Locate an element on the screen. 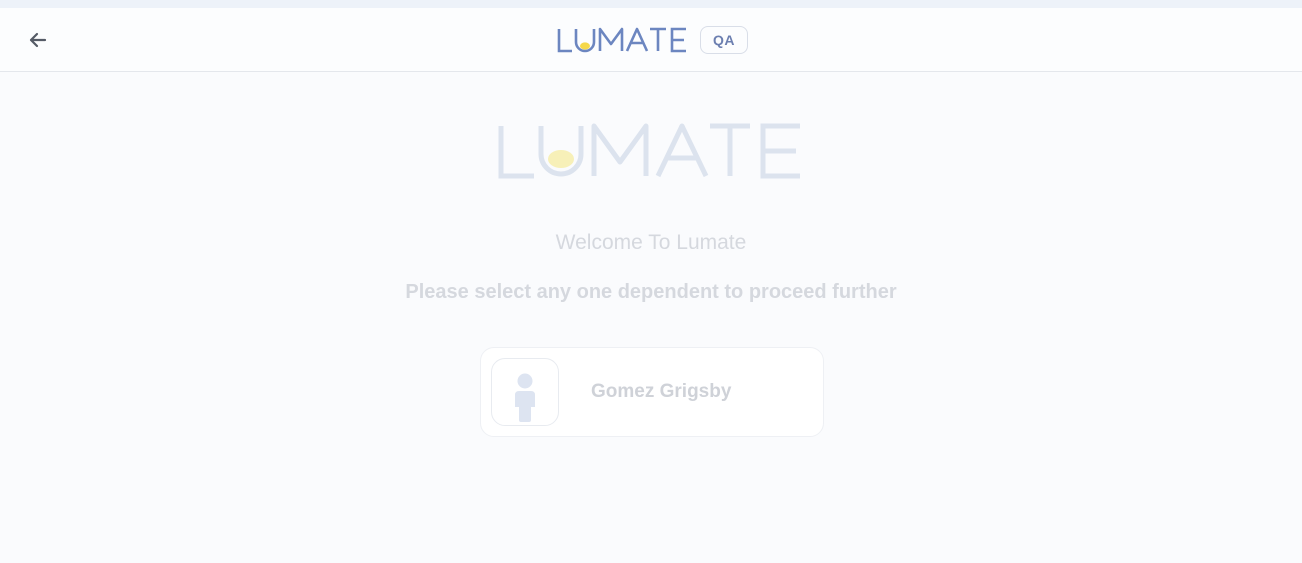  header-brand: QA is located at coordinates (652, 40).